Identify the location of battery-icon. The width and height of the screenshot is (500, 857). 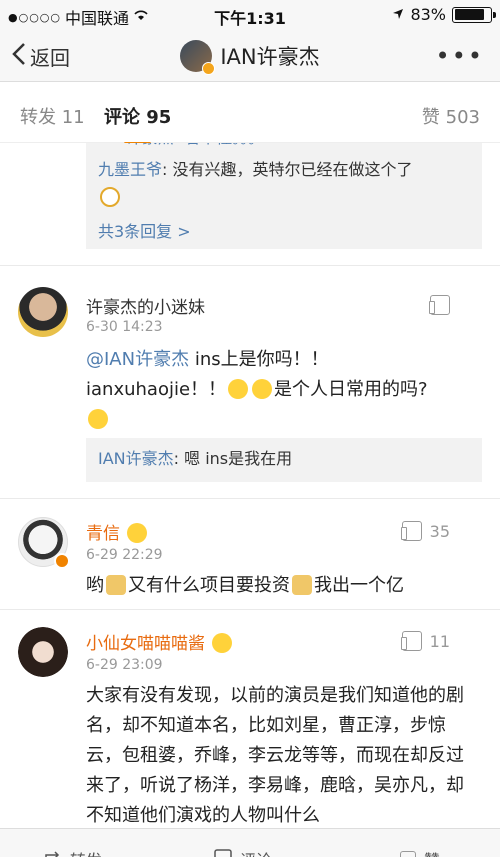
(474, 14).